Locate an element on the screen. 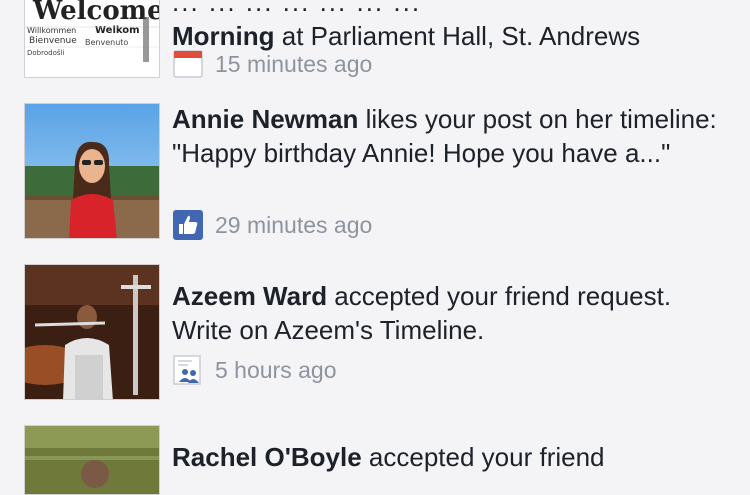  notification-message: accepted your friend is located at coordinates (483, 457).